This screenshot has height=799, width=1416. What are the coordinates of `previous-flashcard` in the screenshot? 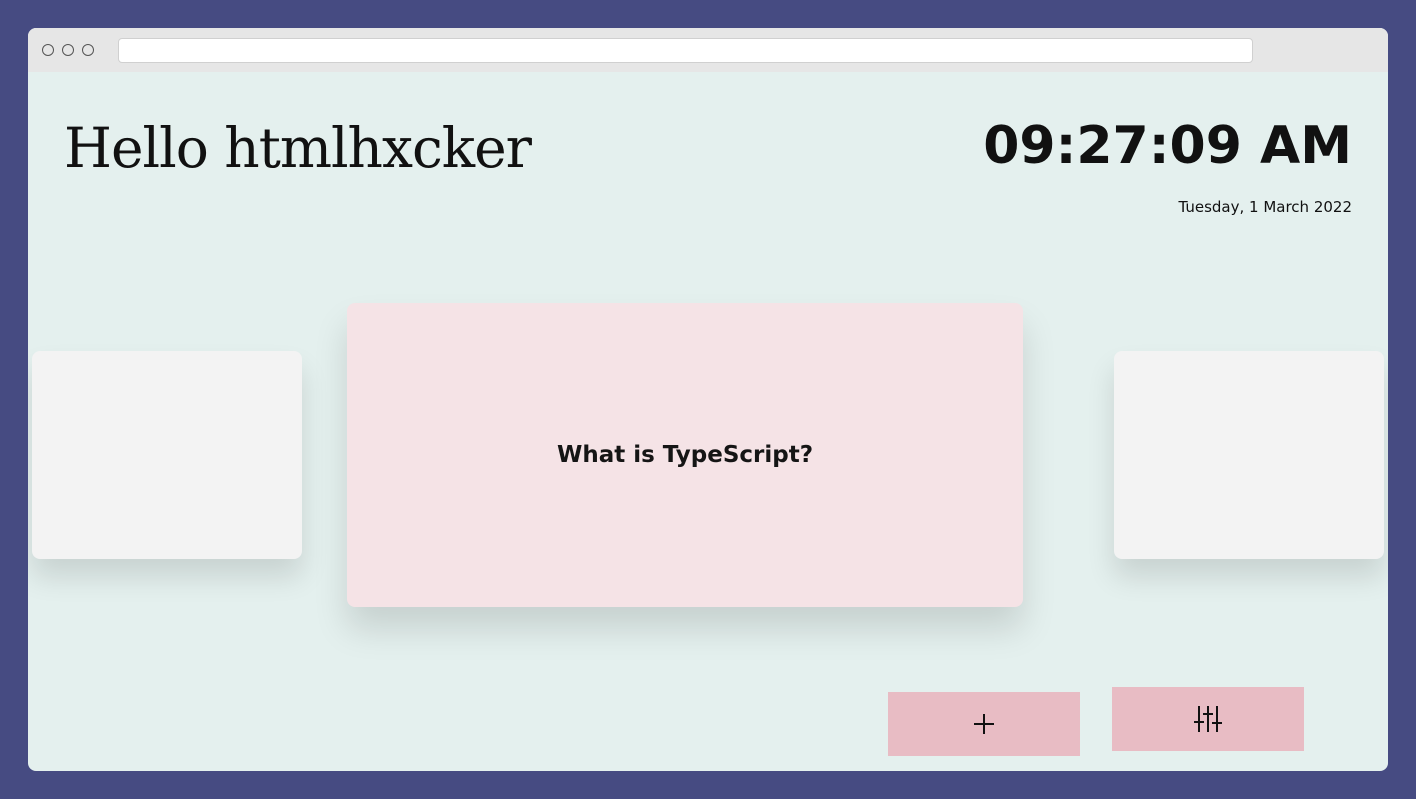 It's located at (167, 455).